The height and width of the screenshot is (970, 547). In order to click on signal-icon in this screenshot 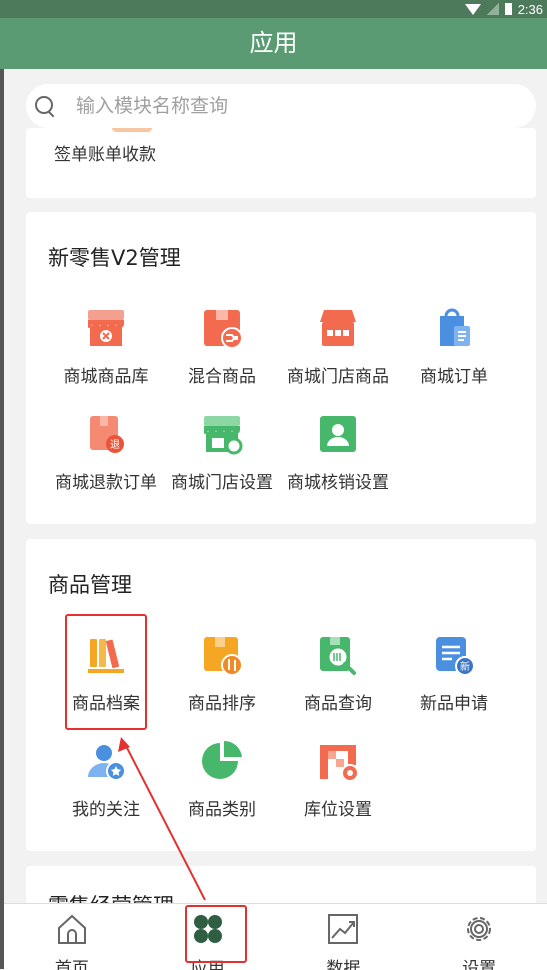, I will do `click(492, 9)`.